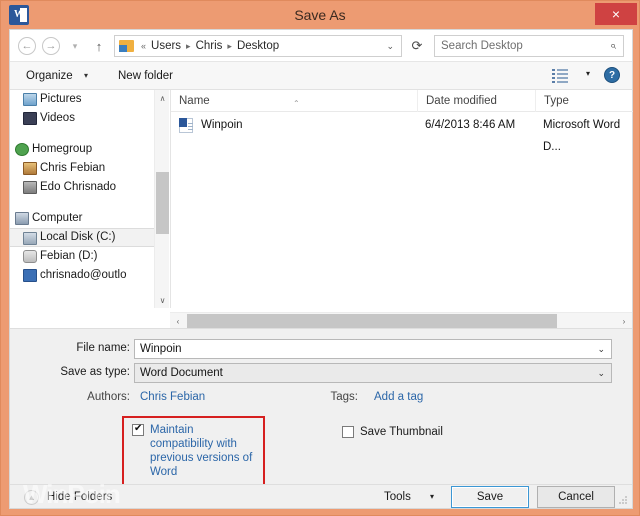 This screenshot has height=516, width=640. I want to click on scroll-left-icon: ‹, so click(178, 321).